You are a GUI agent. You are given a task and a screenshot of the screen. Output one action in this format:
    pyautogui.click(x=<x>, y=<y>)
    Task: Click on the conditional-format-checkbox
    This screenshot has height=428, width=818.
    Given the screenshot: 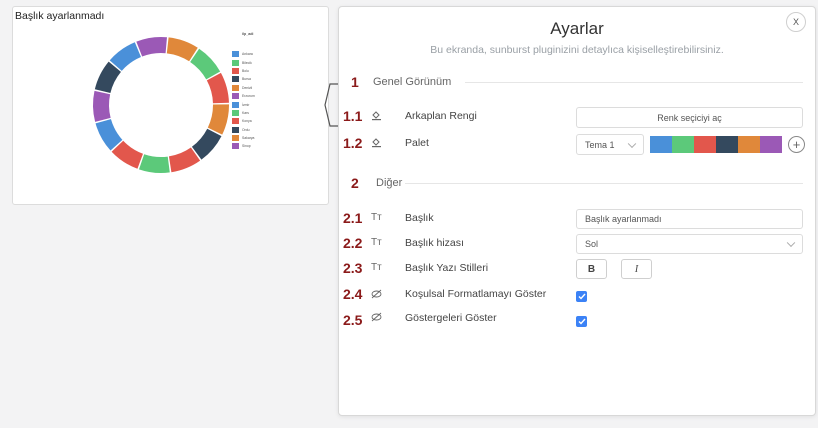 What is the action you would take?
    pyautogui.click(x=581, y=296)
    